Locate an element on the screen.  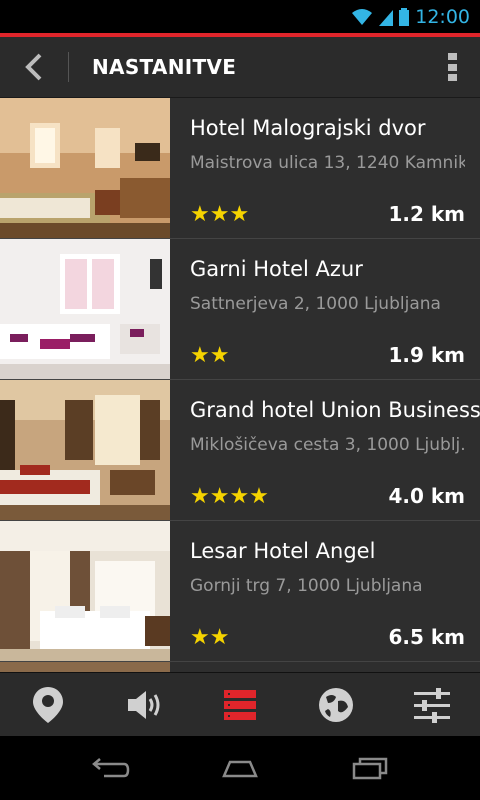
overflow-menu-icon is located at coordinates (453, 67).